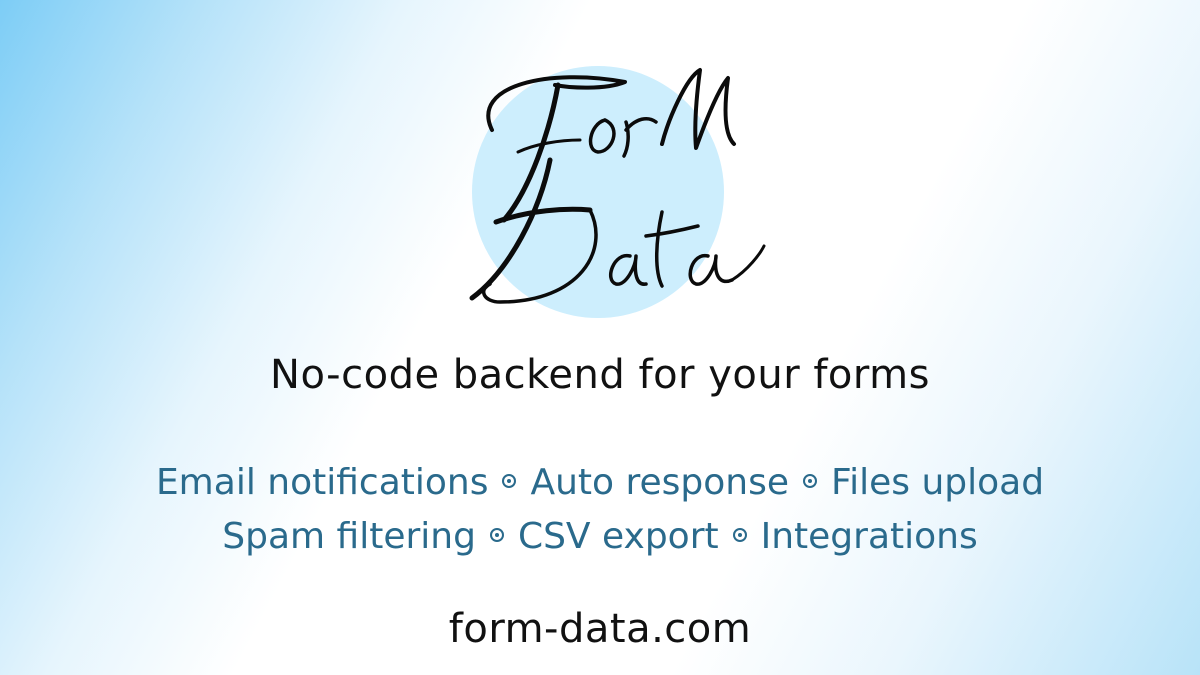 The width and height of the screenshot is (1200, 675). I want to click on feature-line-2: Spam filtering CSV export Integrations, so click(600, 537).